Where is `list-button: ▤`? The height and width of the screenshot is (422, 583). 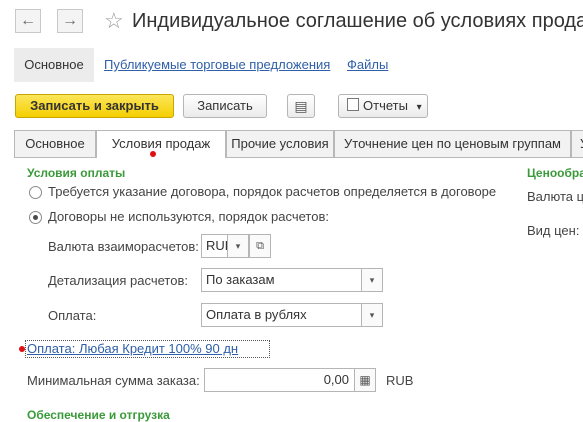
list-button: ▤ is located at coordinates (301, 106).